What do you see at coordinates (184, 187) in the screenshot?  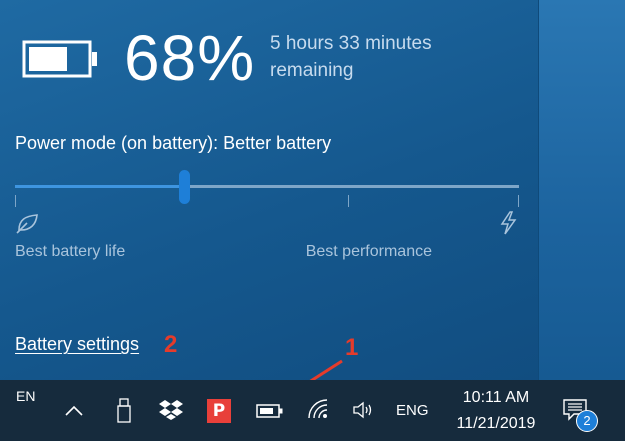 I see `power-mode-slider-thumb` at bounding box center [184, 187].